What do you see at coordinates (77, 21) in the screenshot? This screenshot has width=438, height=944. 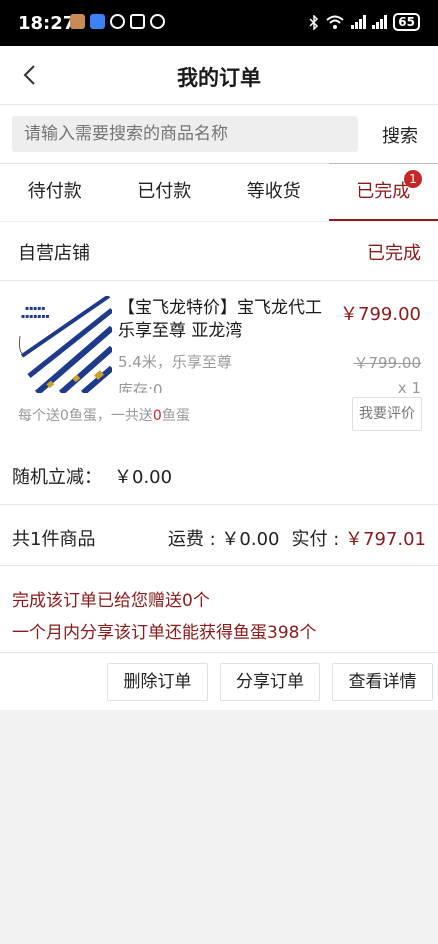 I see `app-notification-icon` at bounding box center [77, 21].